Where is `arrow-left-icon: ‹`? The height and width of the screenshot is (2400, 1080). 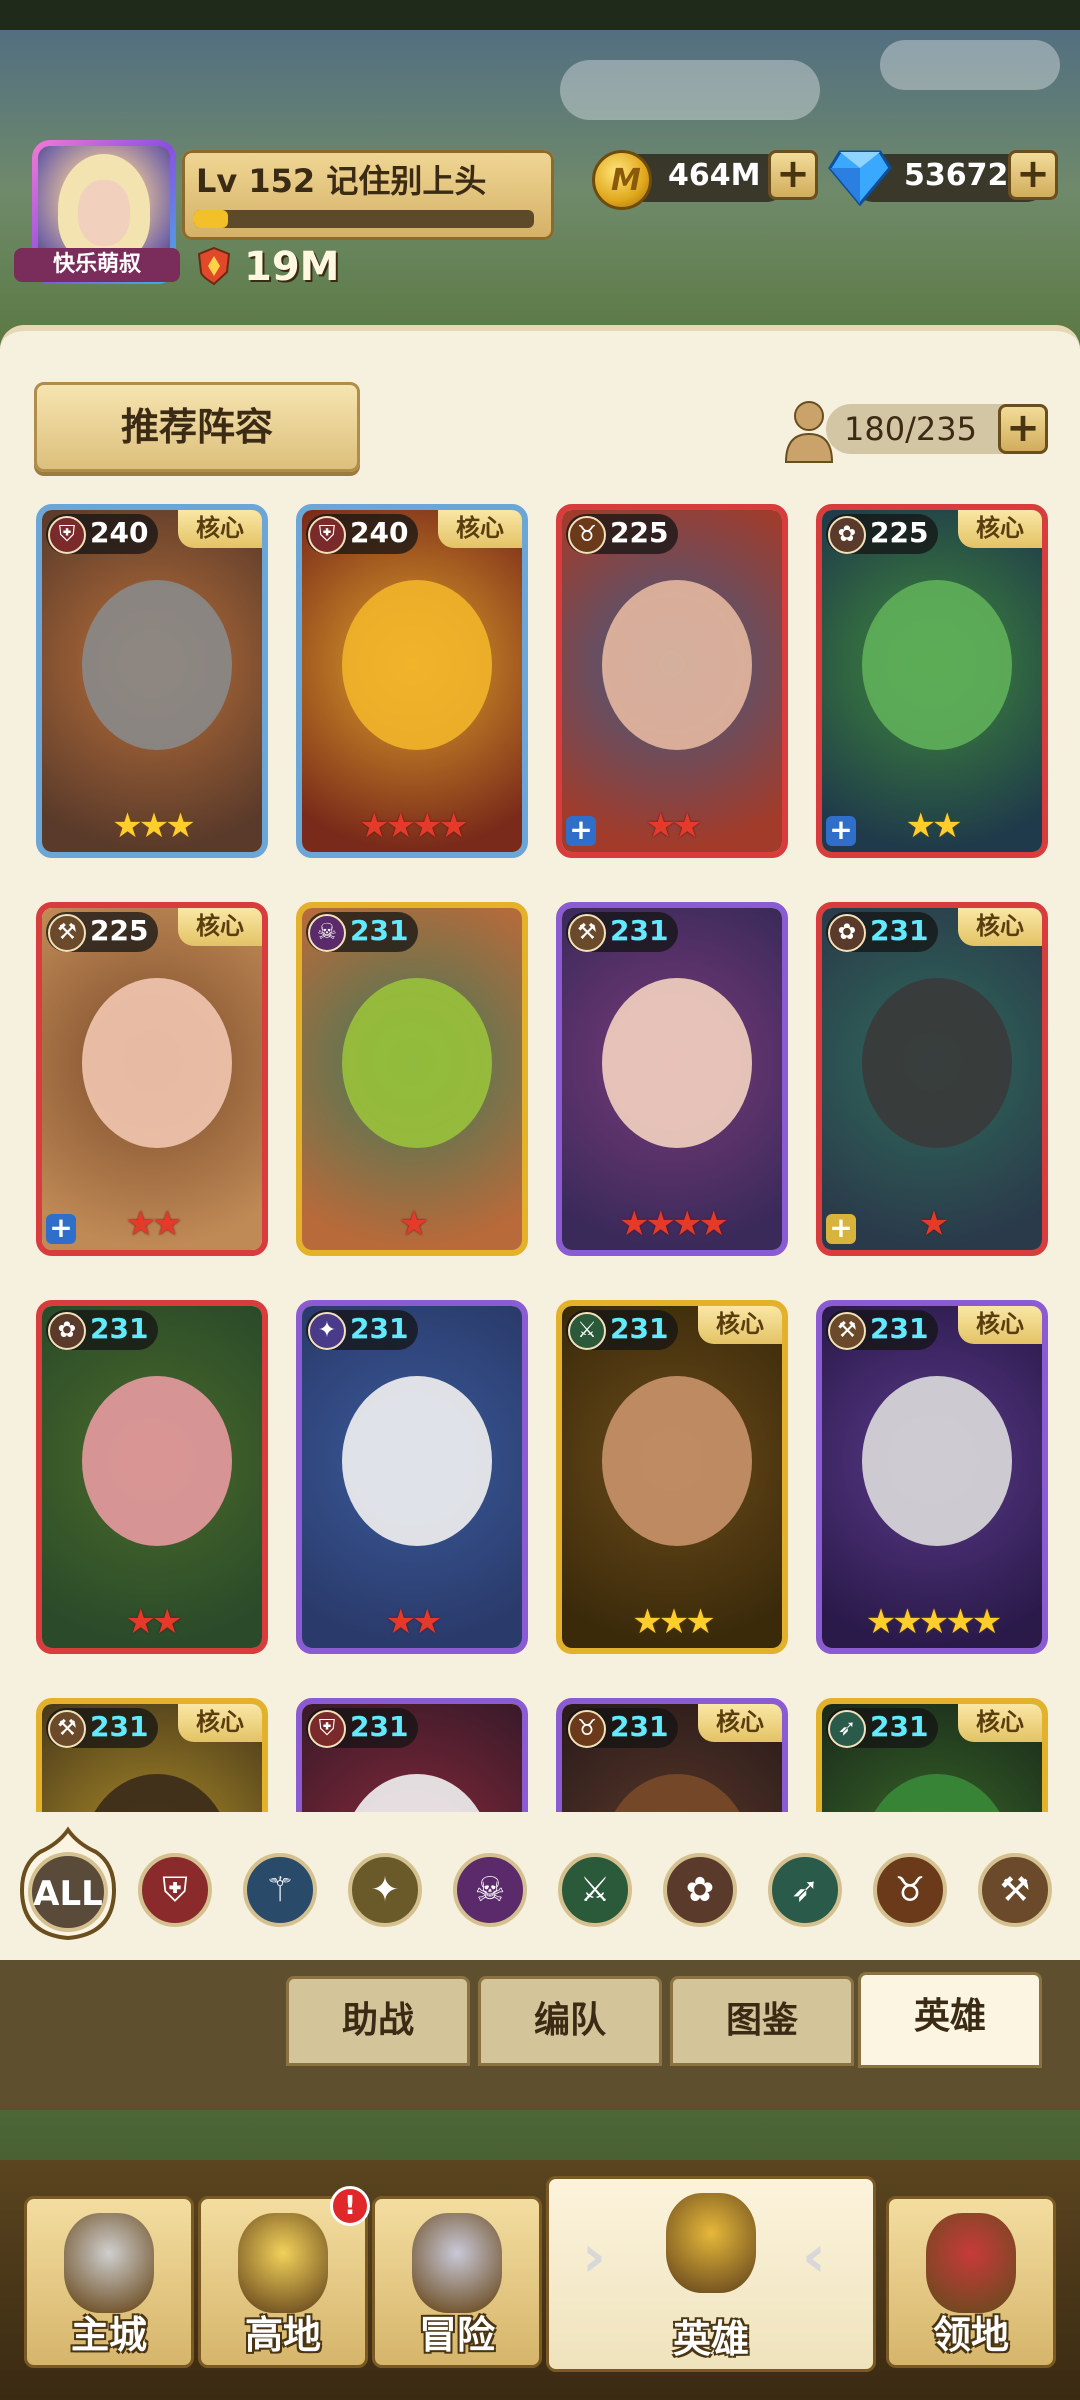
arrow-left-icon: ‹ is located at coordinates (814, 2256).